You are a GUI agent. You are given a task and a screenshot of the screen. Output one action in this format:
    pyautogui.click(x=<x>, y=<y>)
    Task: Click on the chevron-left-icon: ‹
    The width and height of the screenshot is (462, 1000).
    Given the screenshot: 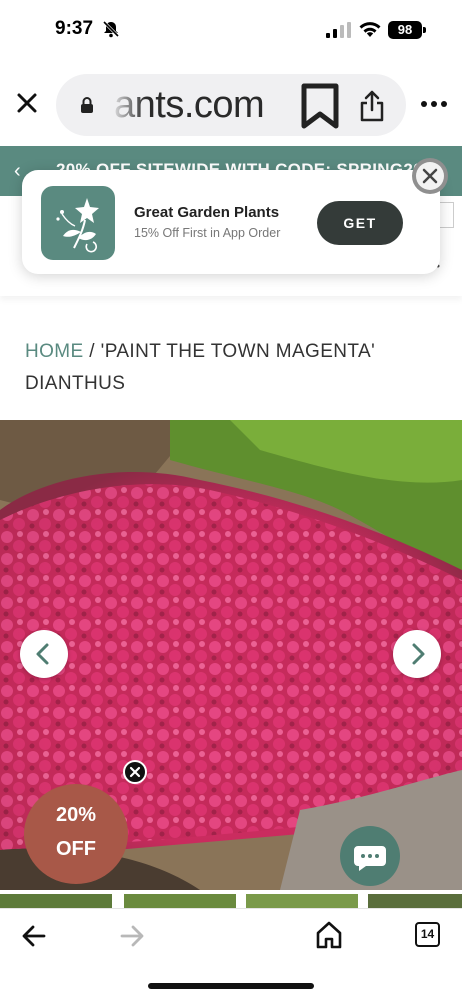 What is the action you would take?
    pyautogui.click(x=17, y=171)
    